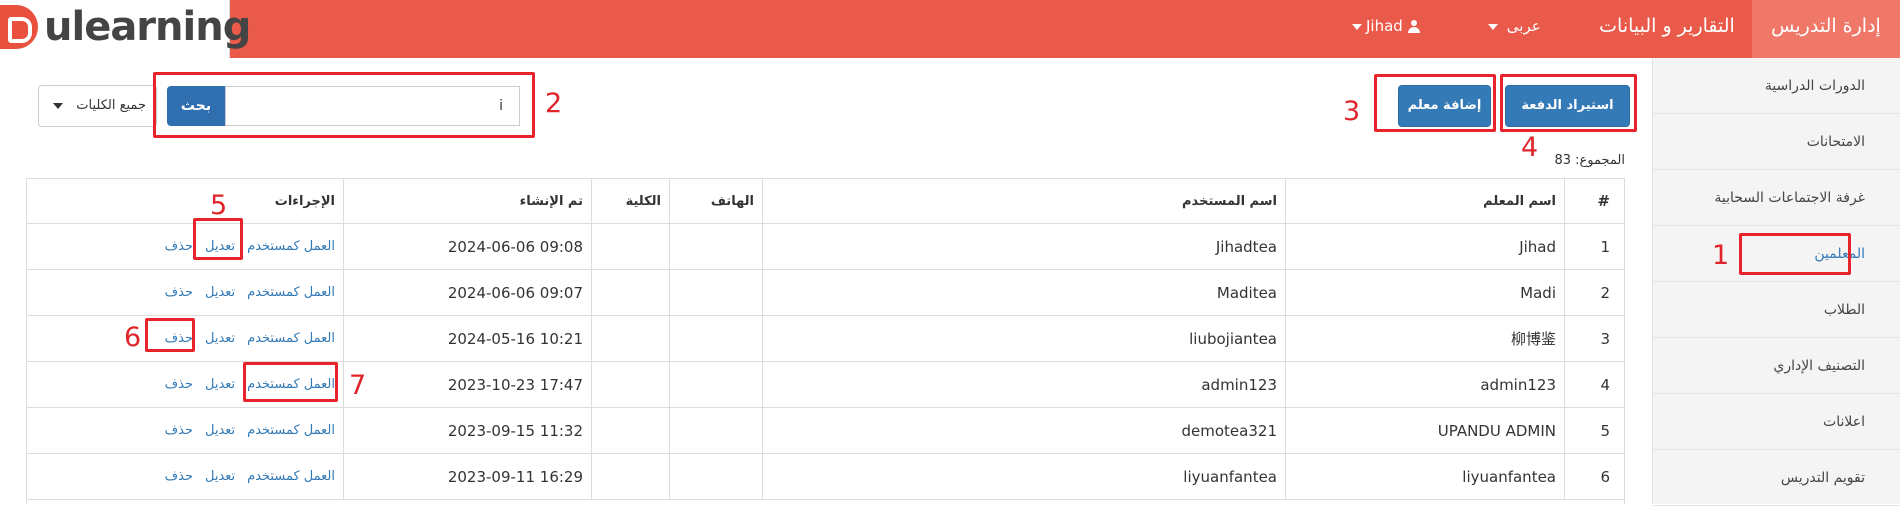 The height and width of the screenshot is (506, 1900). I want to click on teacher-name-cell: 柳博鉴, so click(1424, 338).